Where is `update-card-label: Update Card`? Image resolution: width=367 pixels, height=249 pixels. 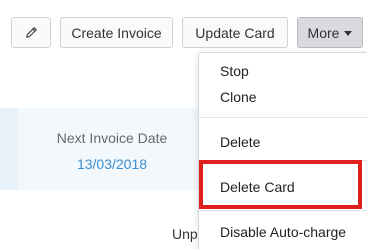 update-card-label: Update Card is located at coordinates (235, 32).